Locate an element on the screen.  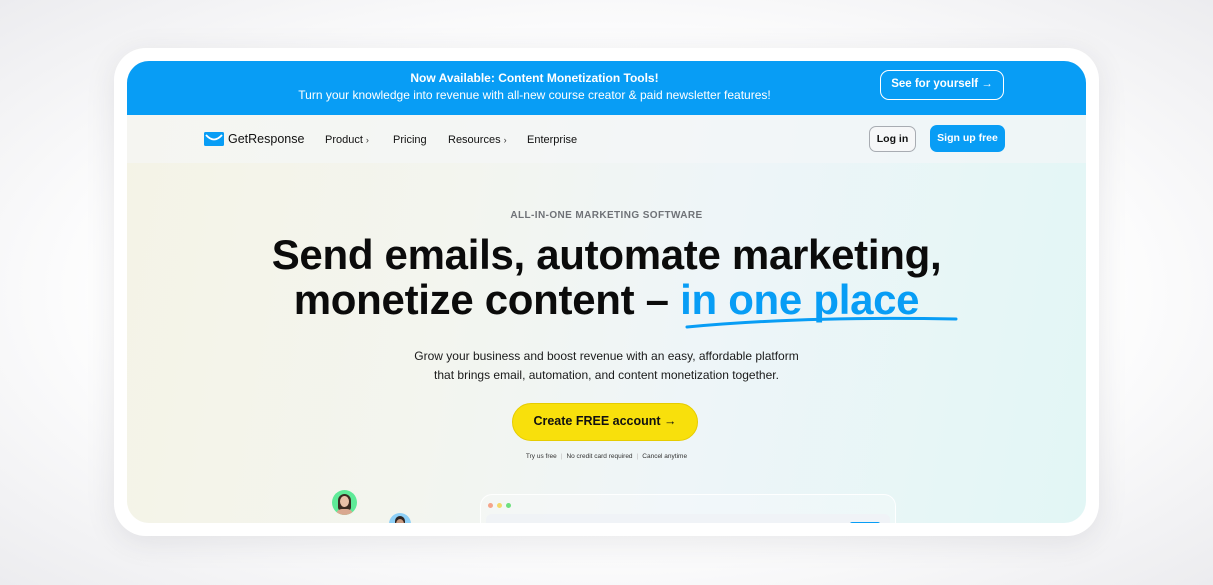
nav-item-label: Pricing is located at coordinates (410, 140).